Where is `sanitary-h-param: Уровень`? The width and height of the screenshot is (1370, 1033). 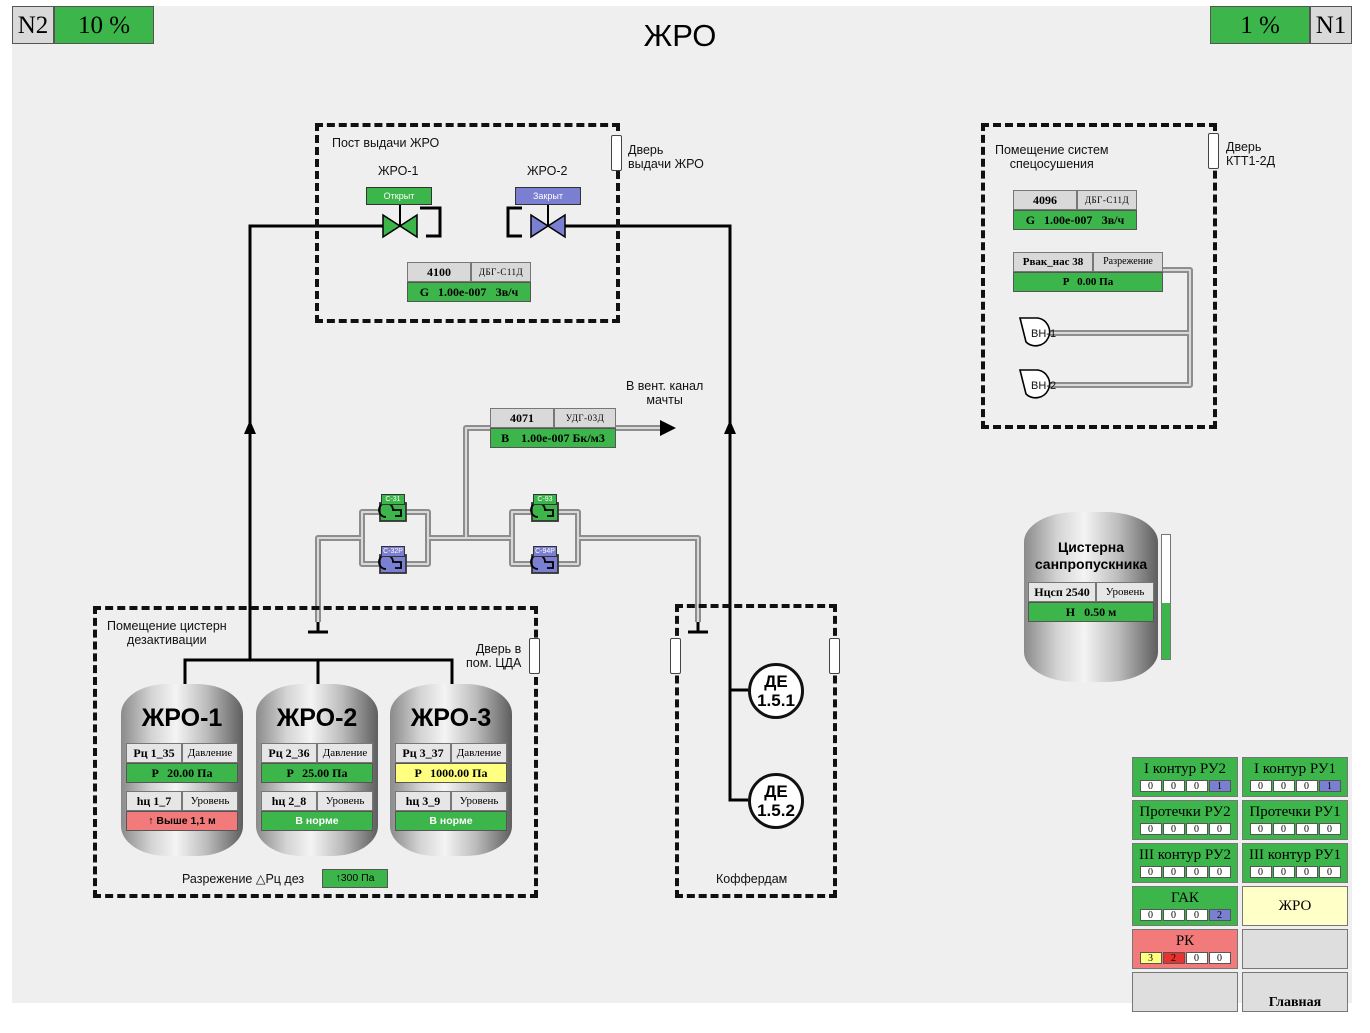
sanitary-h-param: Уровень is located at coordinates (1125, 592).